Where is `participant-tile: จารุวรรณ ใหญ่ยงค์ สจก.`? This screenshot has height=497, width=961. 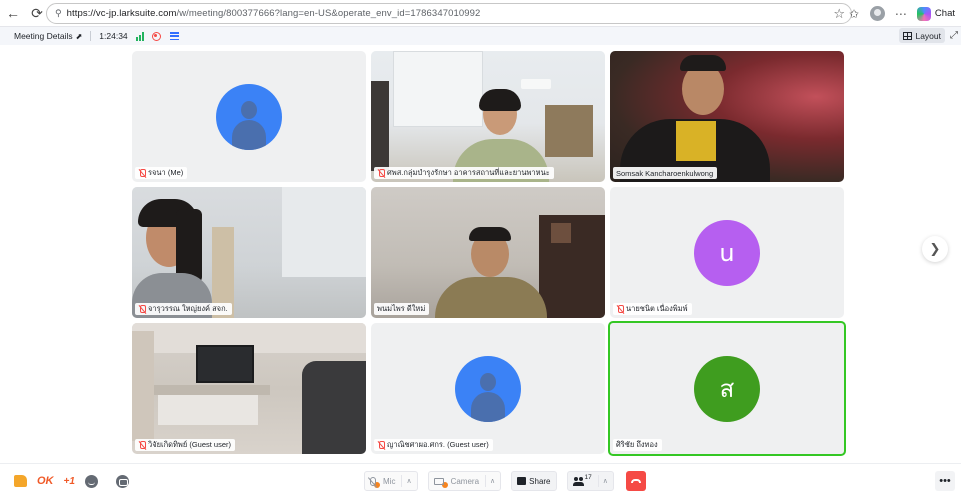
participant-tile: จารุวรรณ ใหญ่ยงค์ สจก. is located at coordinates (249, 252).